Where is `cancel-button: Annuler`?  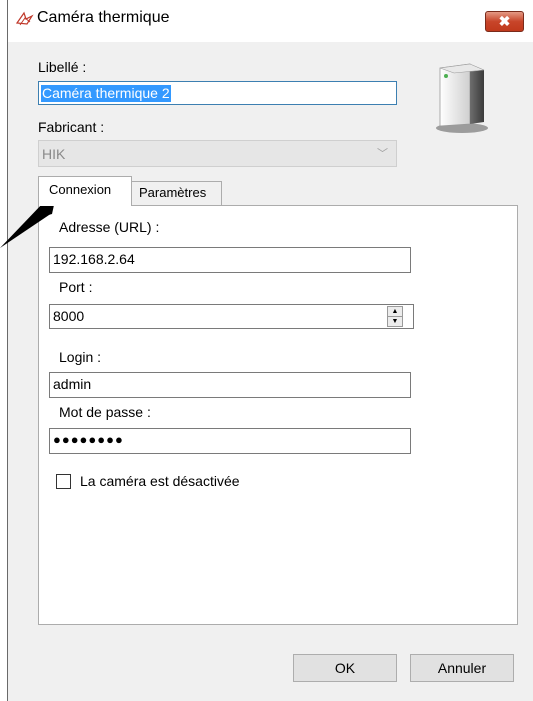
cancel-button: Annuler is located at coordinates (462, 668).